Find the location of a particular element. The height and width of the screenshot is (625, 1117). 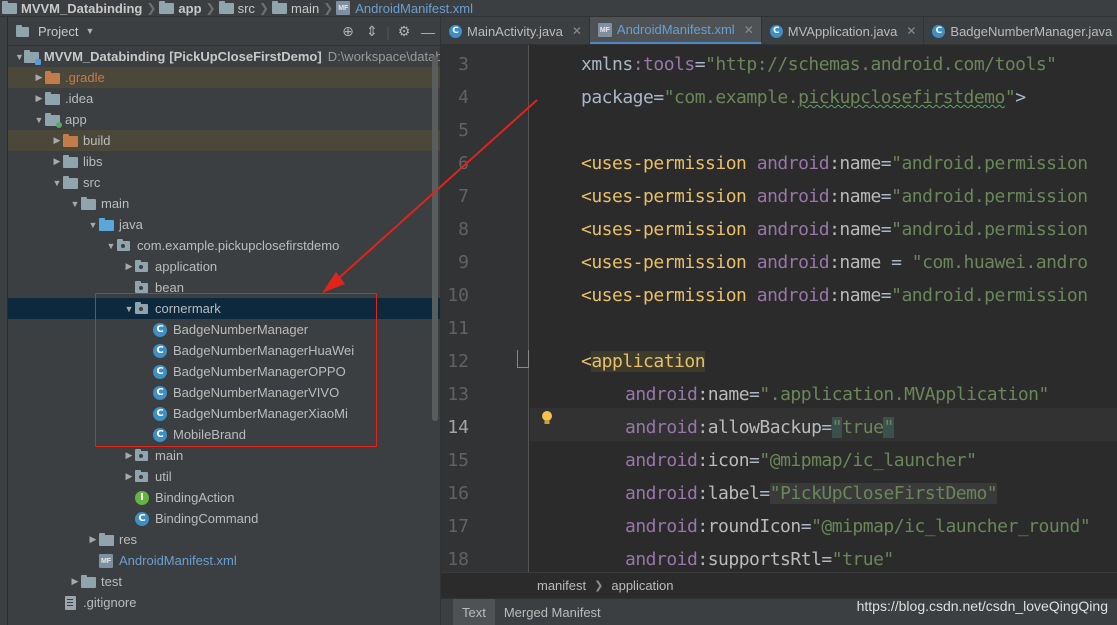

code-token: " is located at coordinates (888, 427).